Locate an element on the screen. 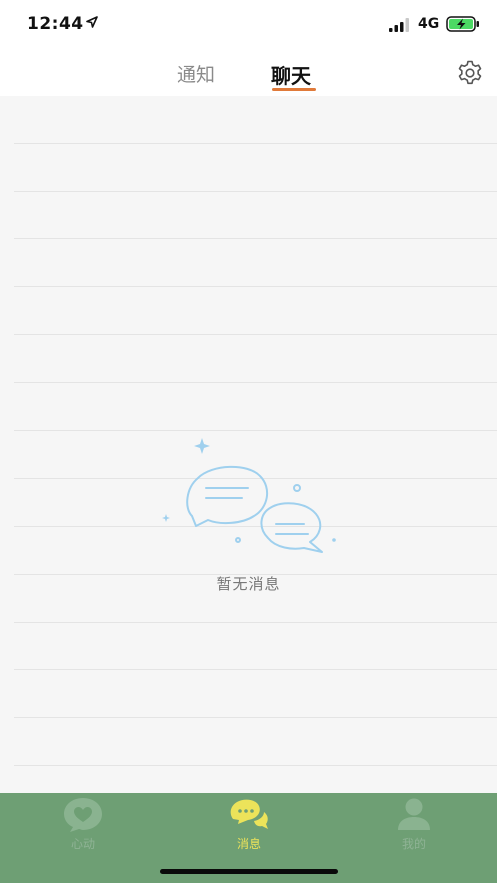 The image size is (497, 883). home-indicator is located at coordinates (249, 871).